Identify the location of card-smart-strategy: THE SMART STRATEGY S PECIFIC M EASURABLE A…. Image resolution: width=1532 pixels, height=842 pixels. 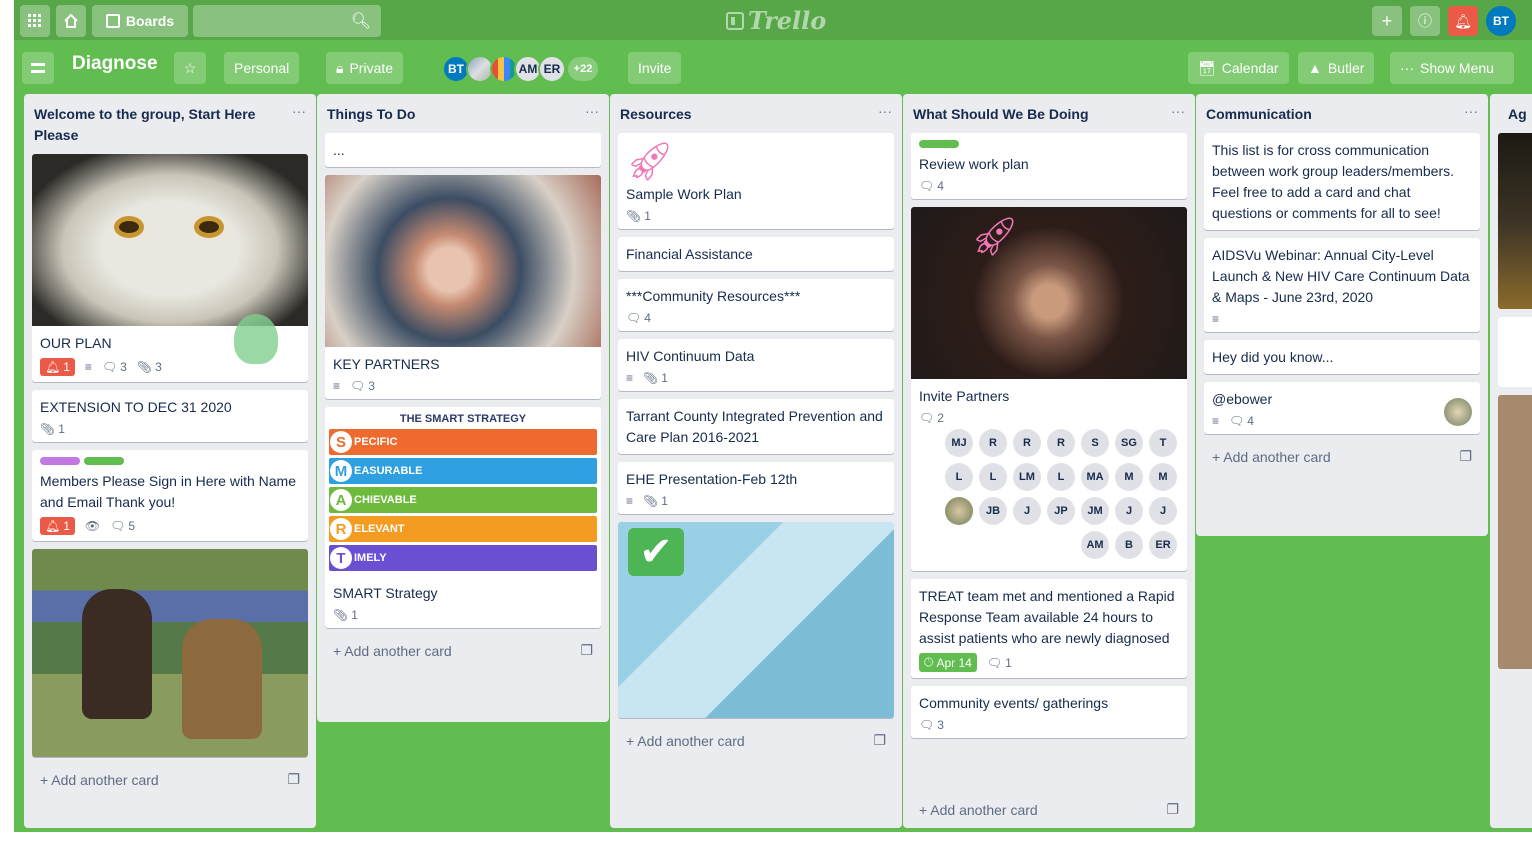
(463, 517).